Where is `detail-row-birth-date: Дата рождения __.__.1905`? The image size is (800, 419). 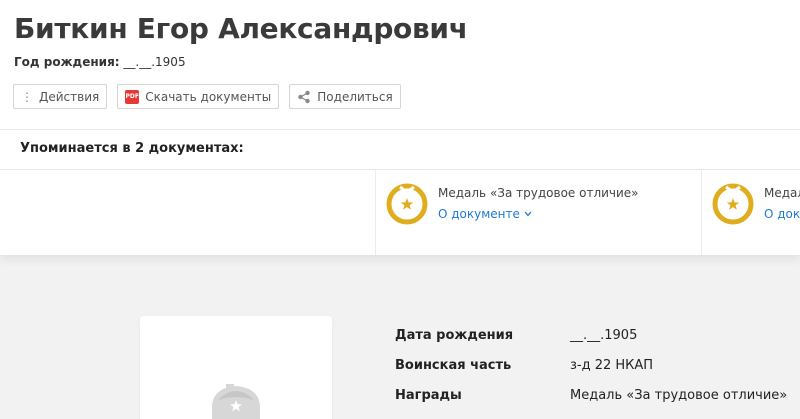 detail-row-birth-date: Дата рождения __.__.1905 is located at coordinates (591, 335).